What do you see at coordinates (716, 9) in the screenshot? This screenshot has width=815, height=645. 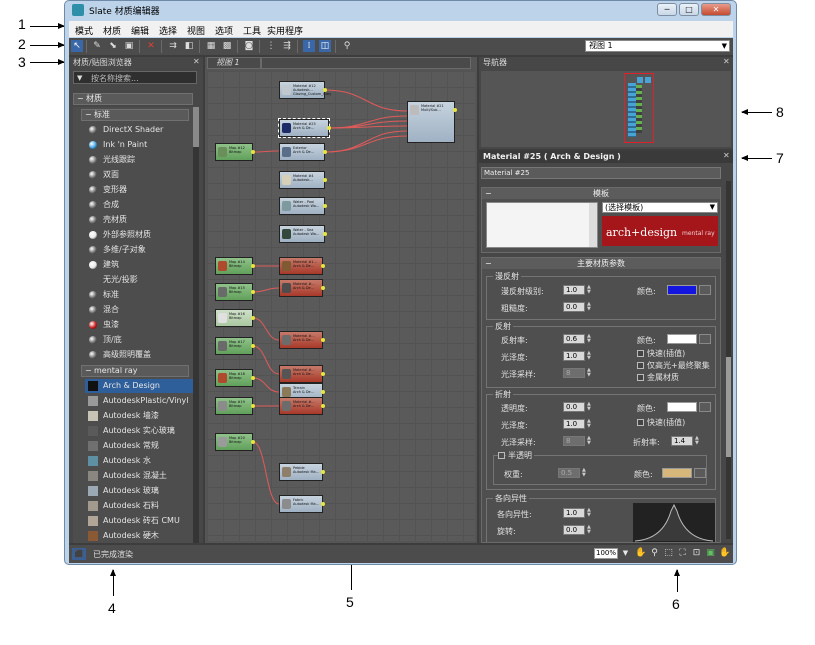 I see `close-button: ✕` at bounding box center [716, 9].